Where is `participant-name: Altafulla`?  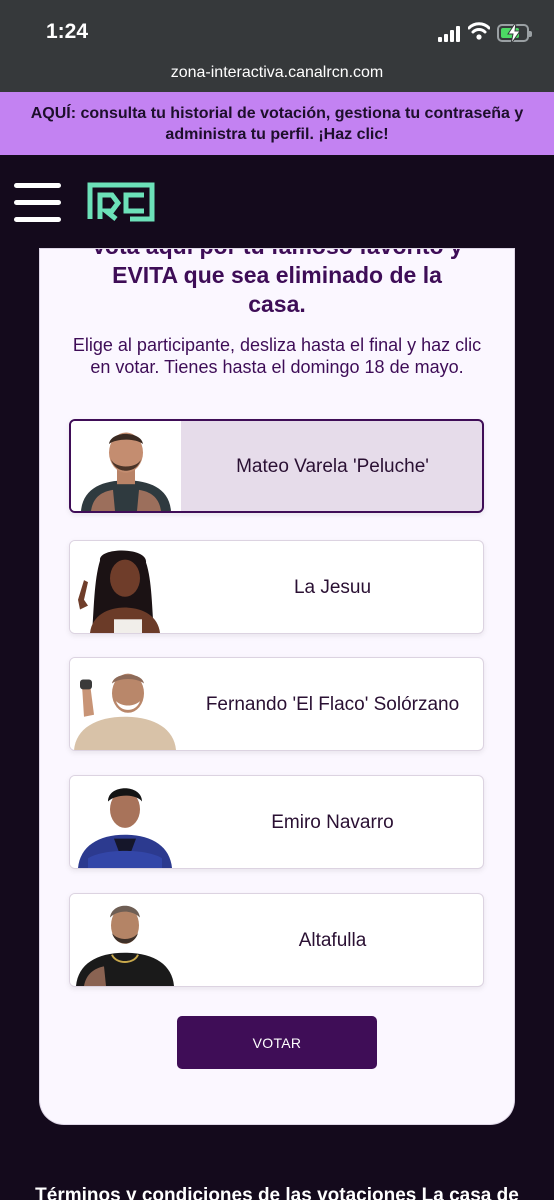 participant-name: Altafulla is located at coordinates (332, 940).